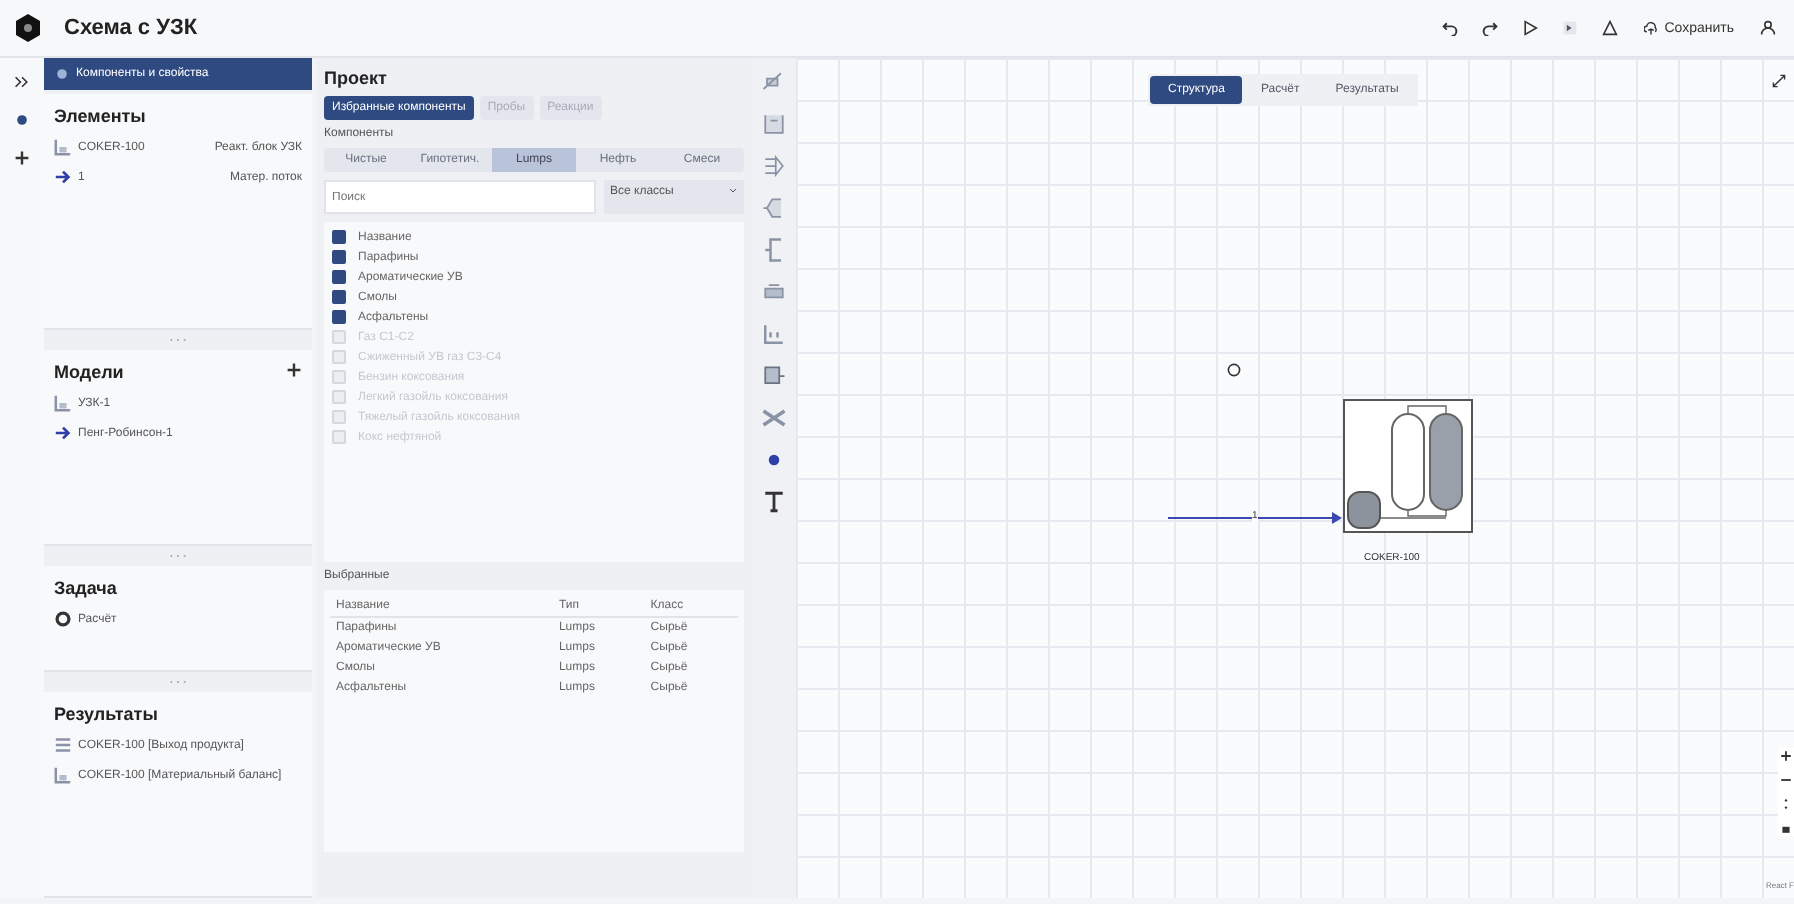 This screenshot has height=904, width=1794. Describe the element at coordinates (63, 745) in the screenshot. I see `table-icon` at that location.